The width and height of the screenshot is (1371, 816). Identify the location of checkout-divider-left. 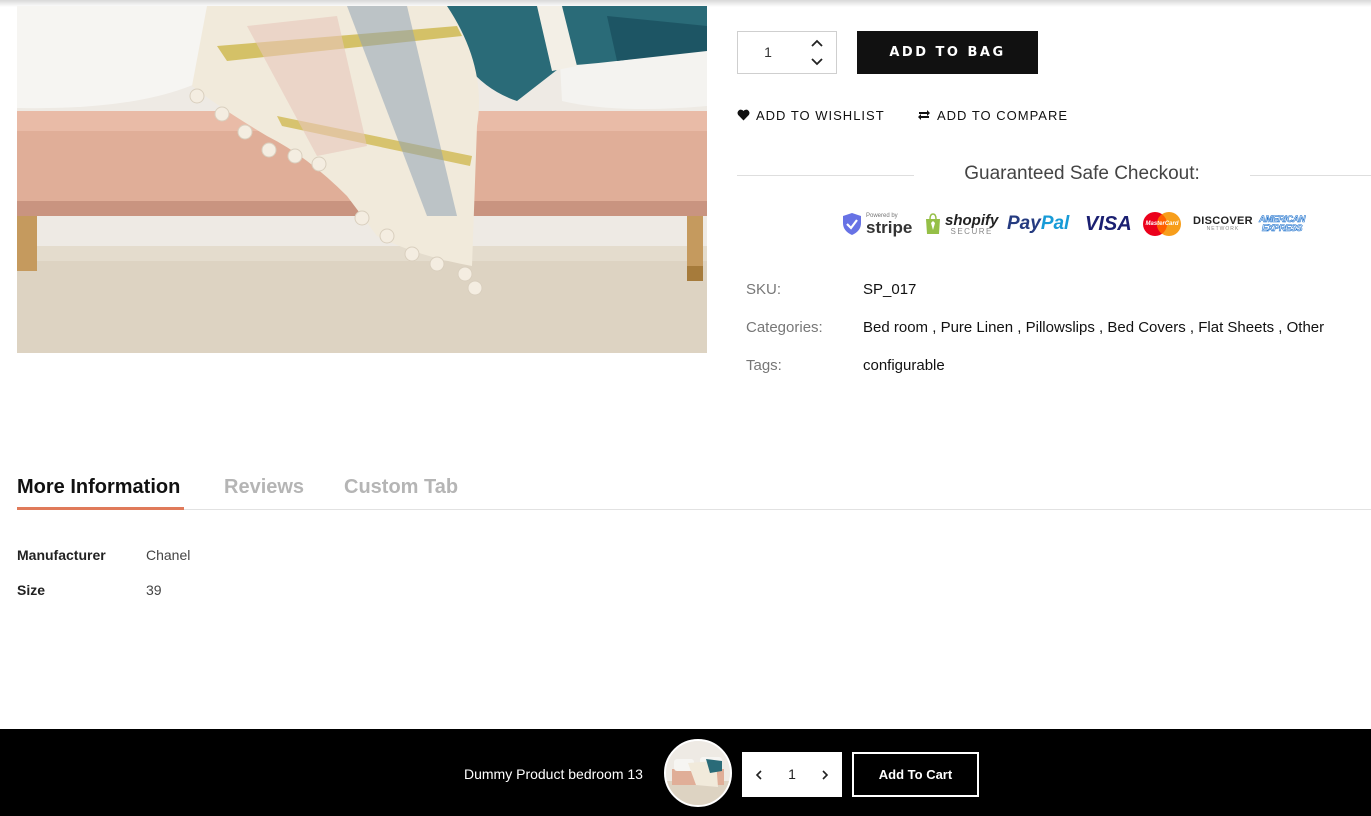
(825, 175).